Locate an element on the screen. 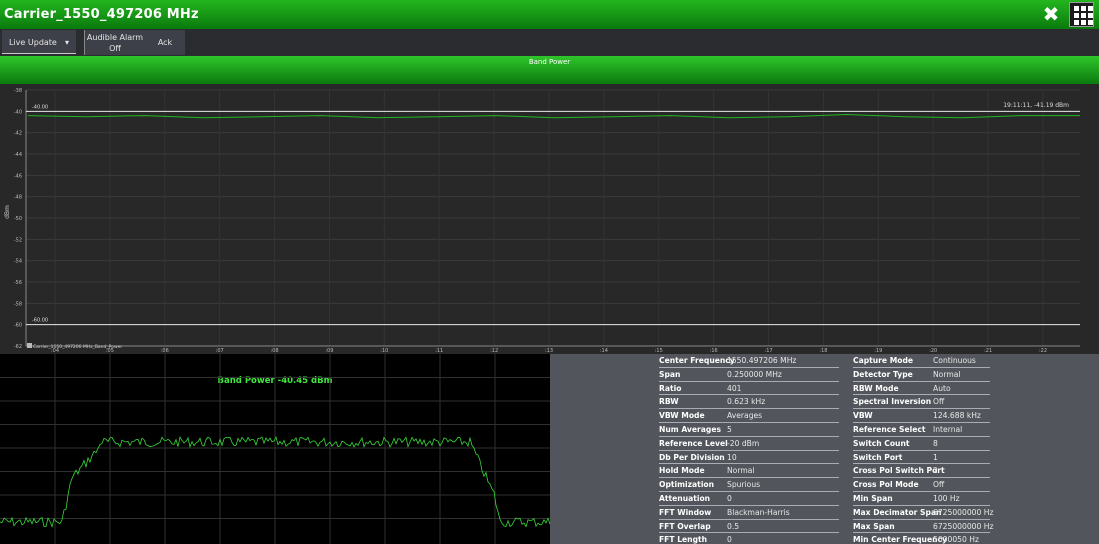  parameter-left-row: Center Frequency 1550.497206 MHz is located at coordinates (749, 361).